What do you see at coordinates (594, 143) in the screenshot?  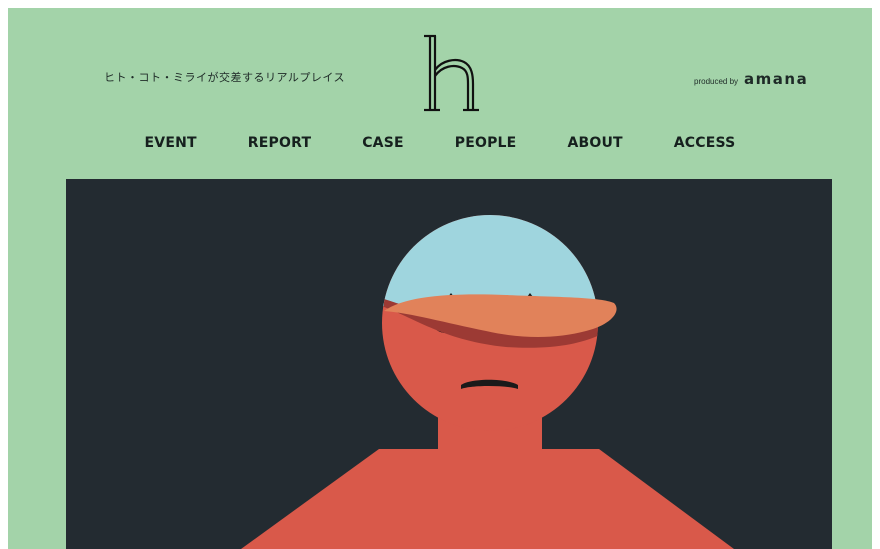 I see `nav-about: ABOUT` at bounding box center [594, 143].